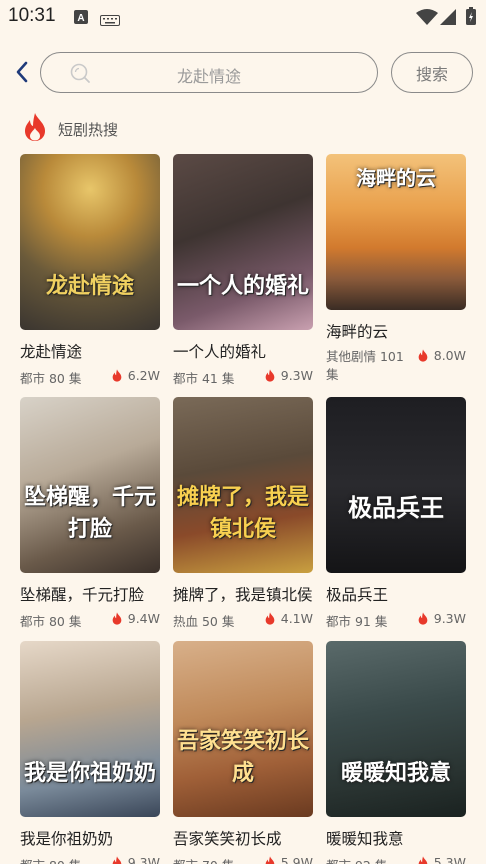 The image size is (486, 864). I want to click on heat-info: 5.9W, so click(289, 859).